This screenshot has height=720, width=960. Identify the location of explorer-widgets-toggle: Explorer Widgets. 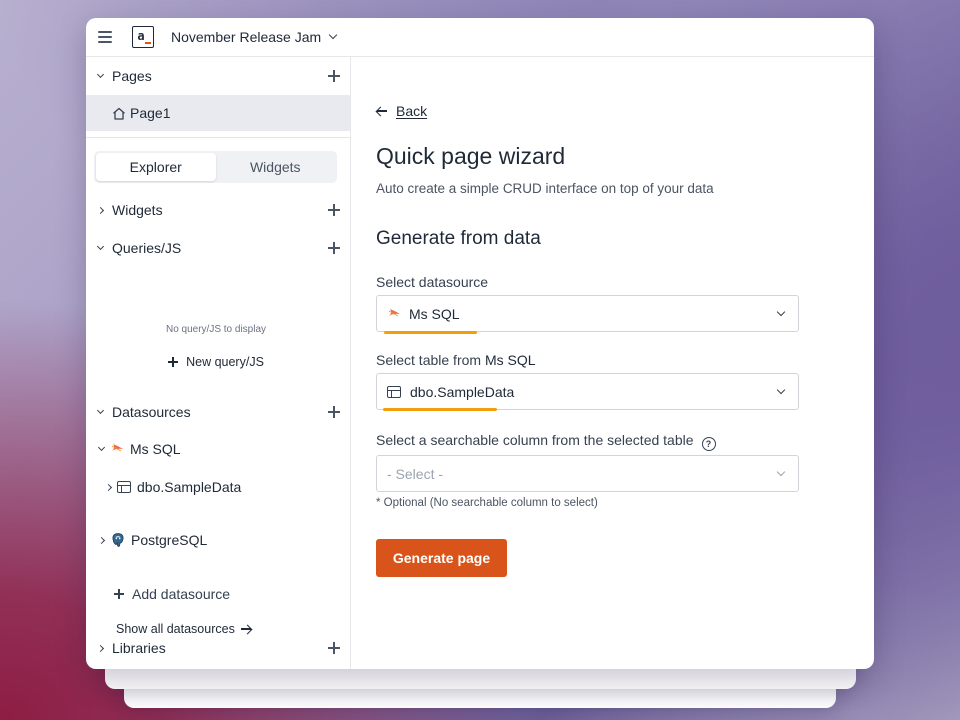
(215, 167).